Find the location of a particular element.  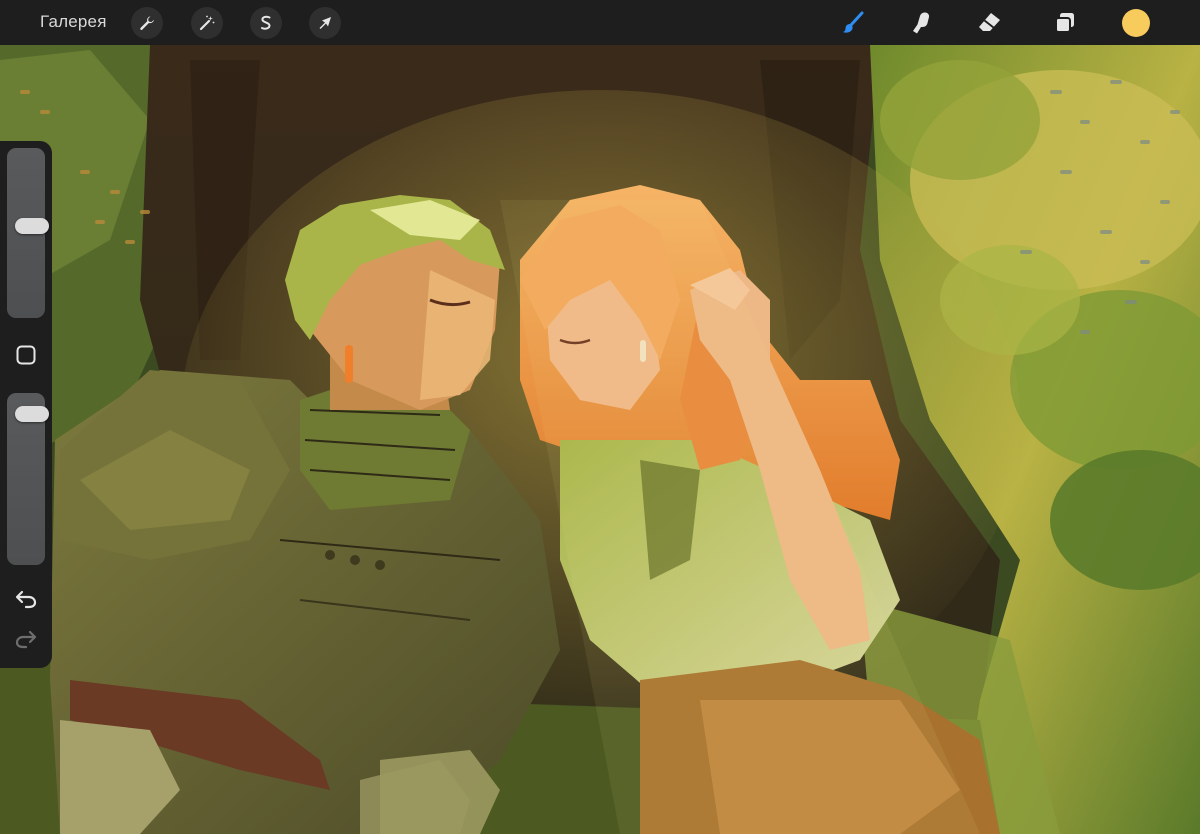

actions-button is located at coordinates (147, 23).